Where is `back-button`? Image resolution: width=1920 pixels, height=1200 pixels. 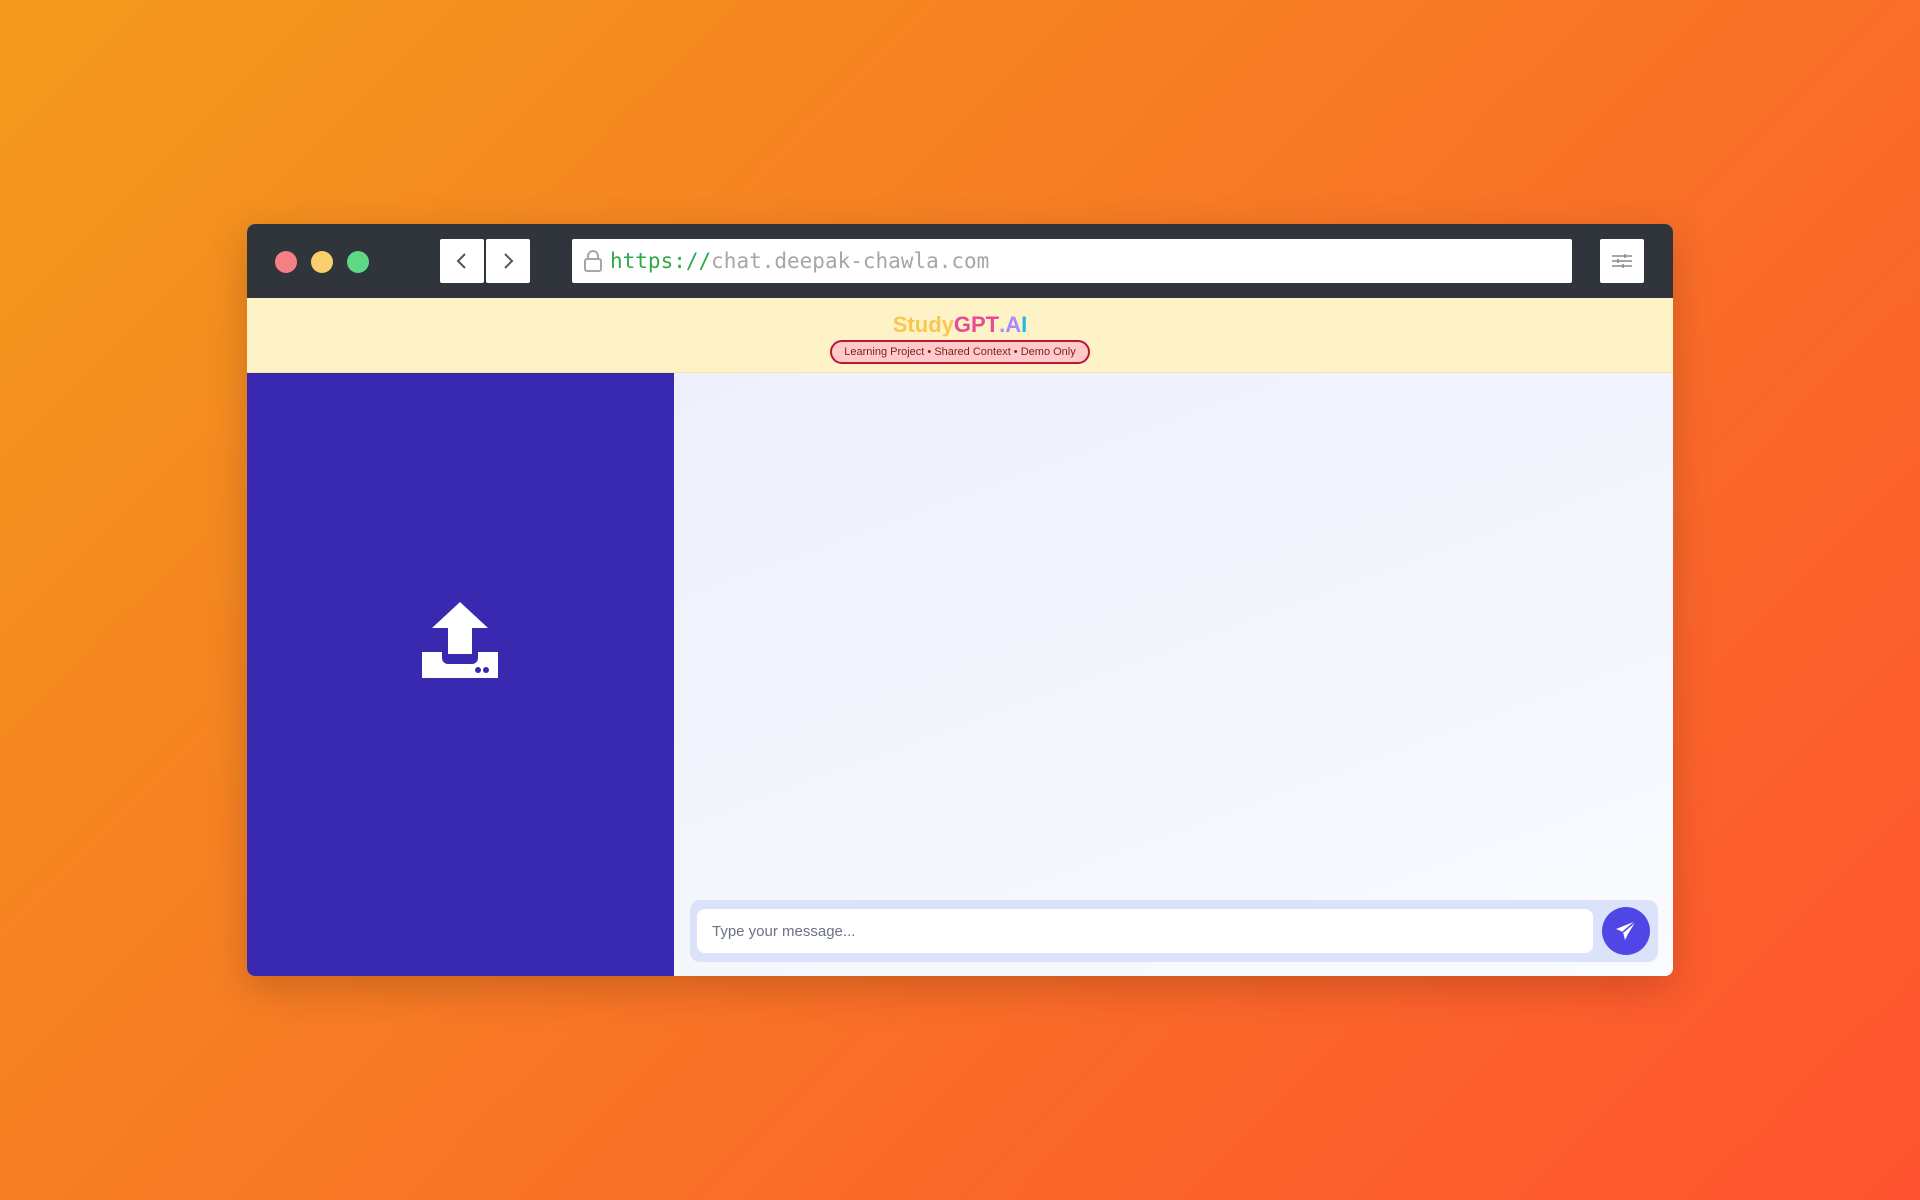 back-button is located at coordinates (462, 261).